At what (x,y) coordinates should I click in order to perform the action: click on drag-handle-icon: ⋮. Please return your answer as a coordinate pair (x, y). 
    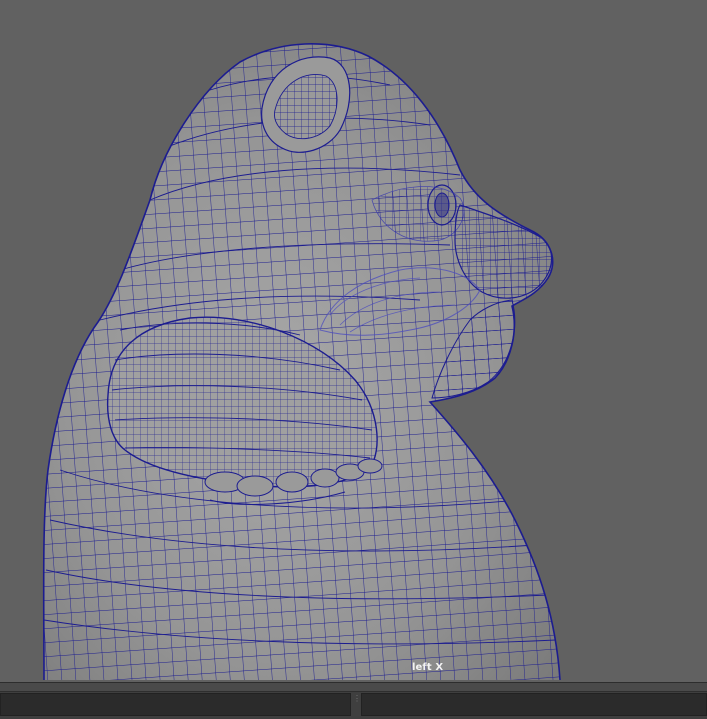
    Looking at the image, I should click on (357, 704).